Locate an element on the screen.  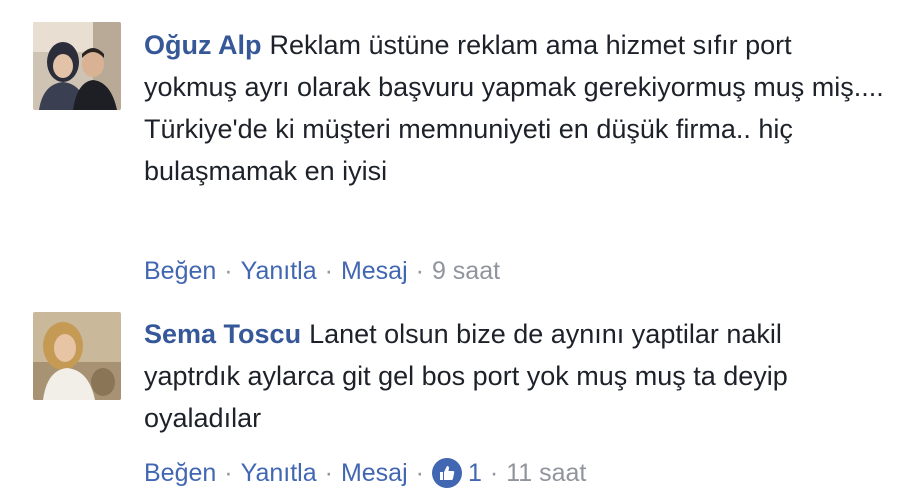
comment-timestamp: 9 saat is located at coordinates (466, 271).